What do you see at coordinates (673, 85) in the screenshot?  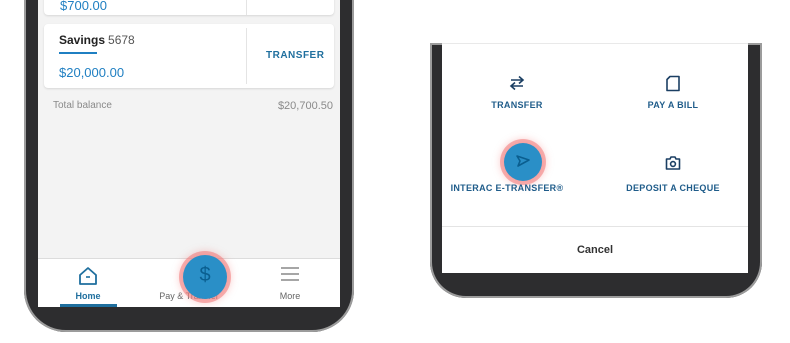 I see `bill-icon` at bounding box center [673, 85].